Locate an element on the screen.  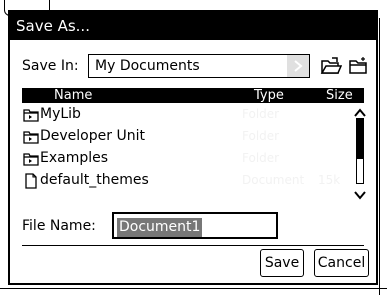
scrollbar-thumb is located at coordinates (360, 139).